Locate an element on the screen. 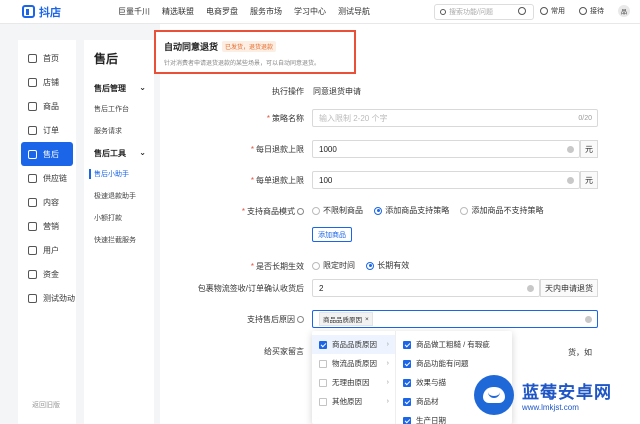 The width and height of the screenshot is (640, 424). required-mark: * is located at coordinates (252, 149).